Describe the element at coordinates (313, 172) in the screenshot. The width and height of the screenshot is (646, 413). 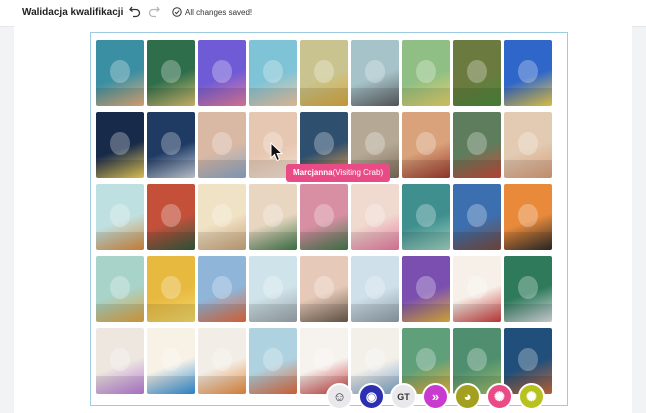
I see `collaborator-name: Marcjanna` at that location.